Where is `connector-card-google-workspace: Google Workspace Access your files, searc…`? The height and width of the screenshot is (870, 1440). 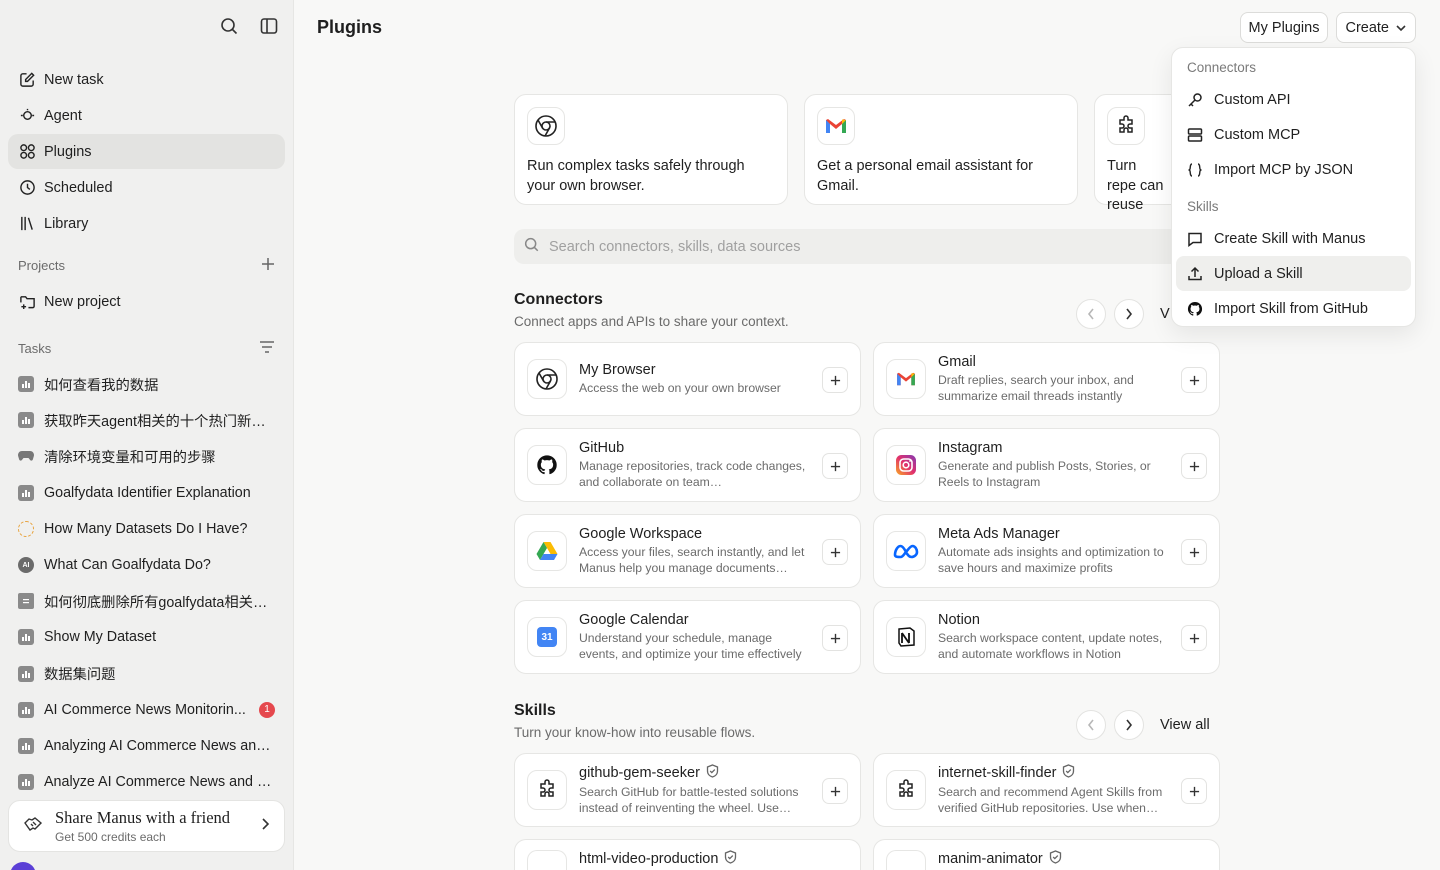
connector-card-google-workspace: Google Workspace Access your files, searc… is located at coordinates (687, 551).